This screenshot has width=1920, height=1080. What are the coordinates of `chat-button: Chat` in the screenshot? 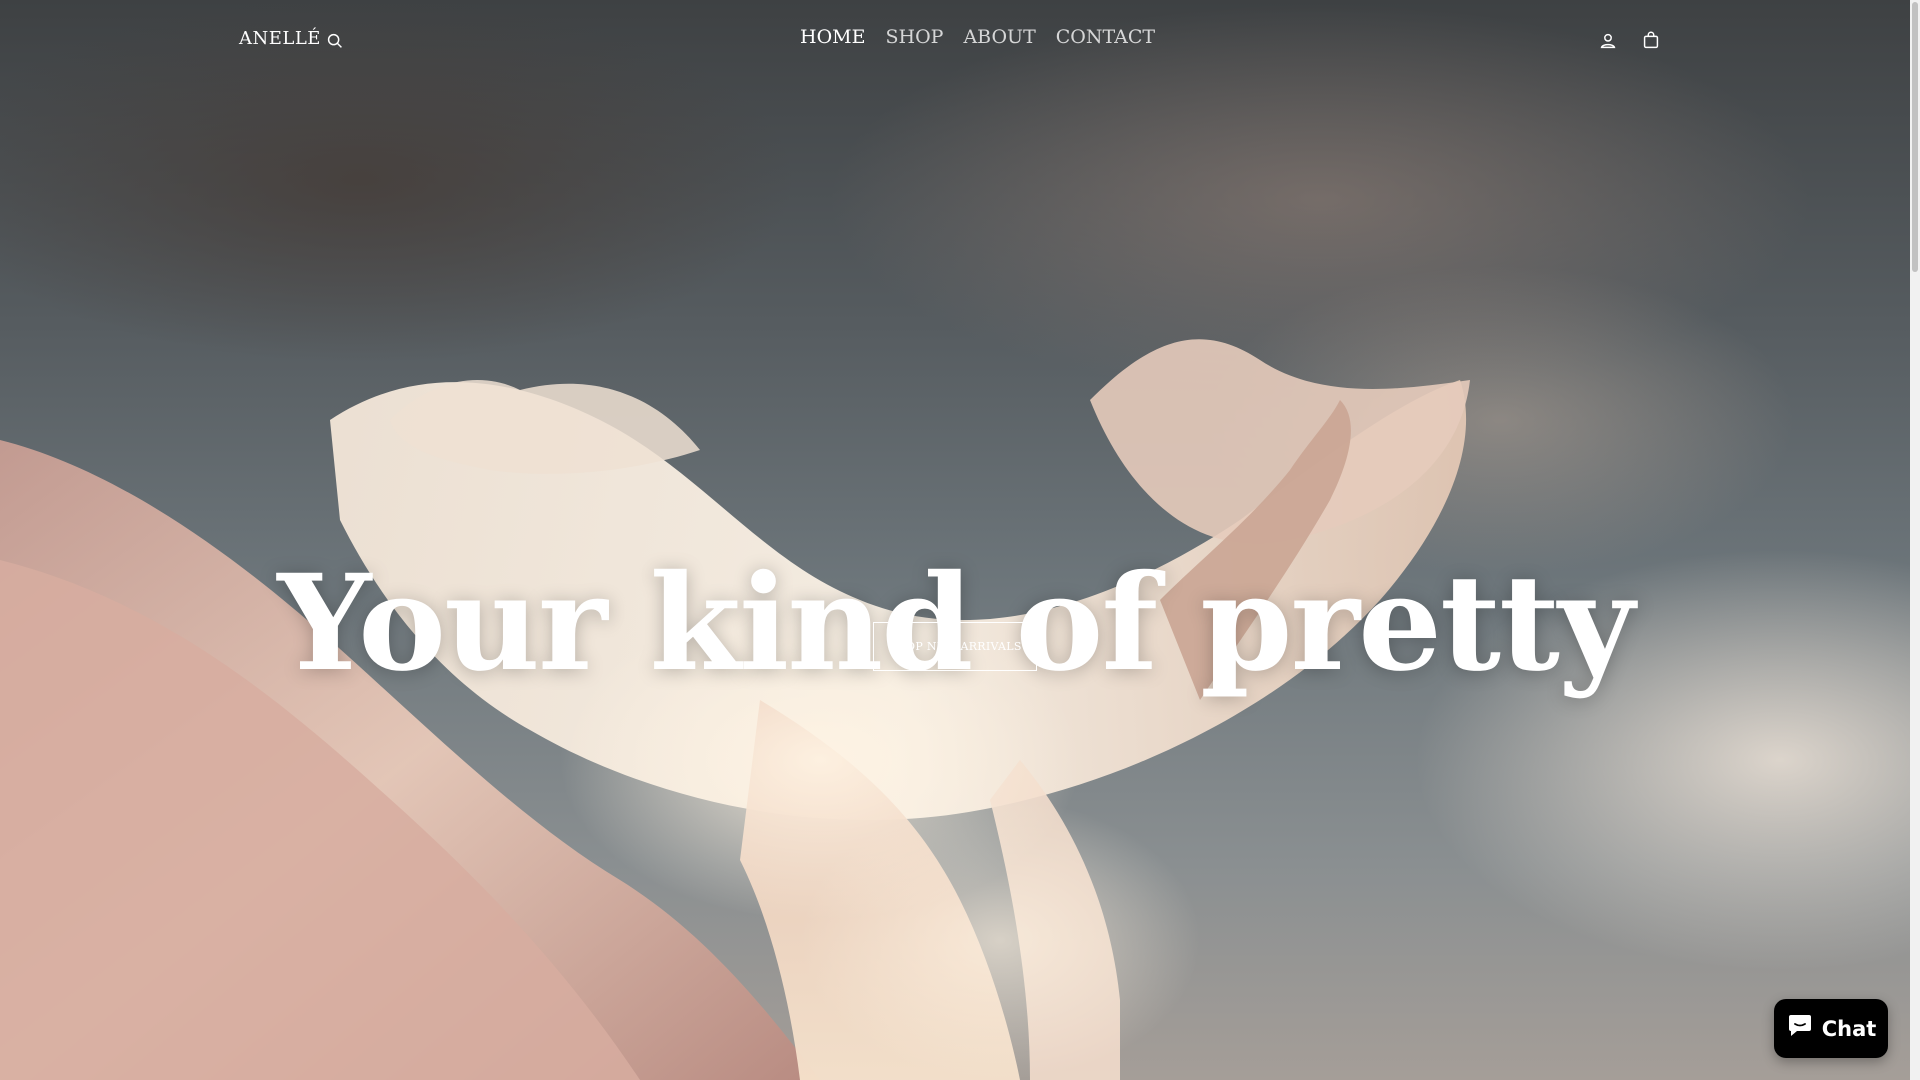 It's located at (1831, 1028).